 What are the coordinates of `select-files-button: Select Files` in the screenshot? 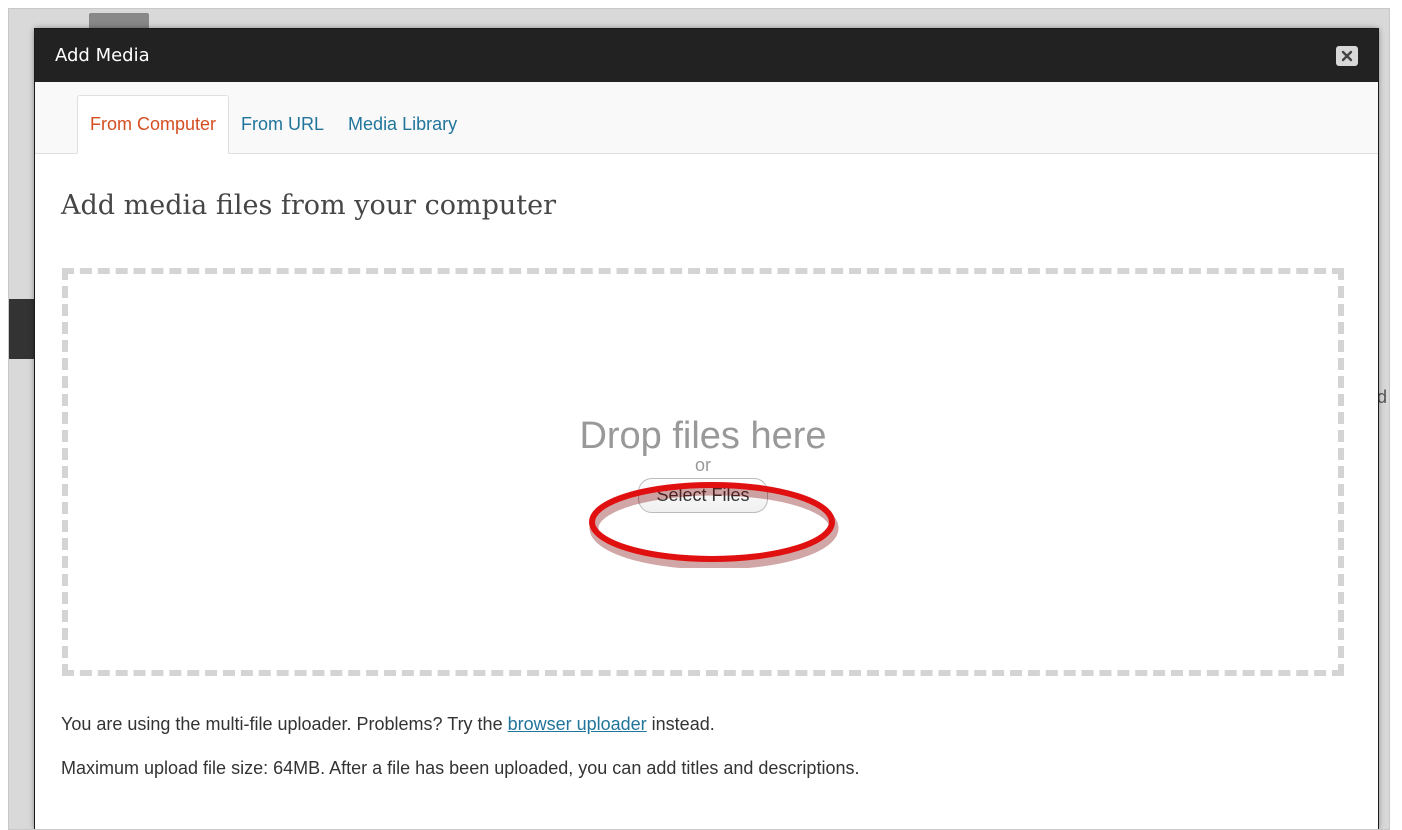 It's located at (703, 495).